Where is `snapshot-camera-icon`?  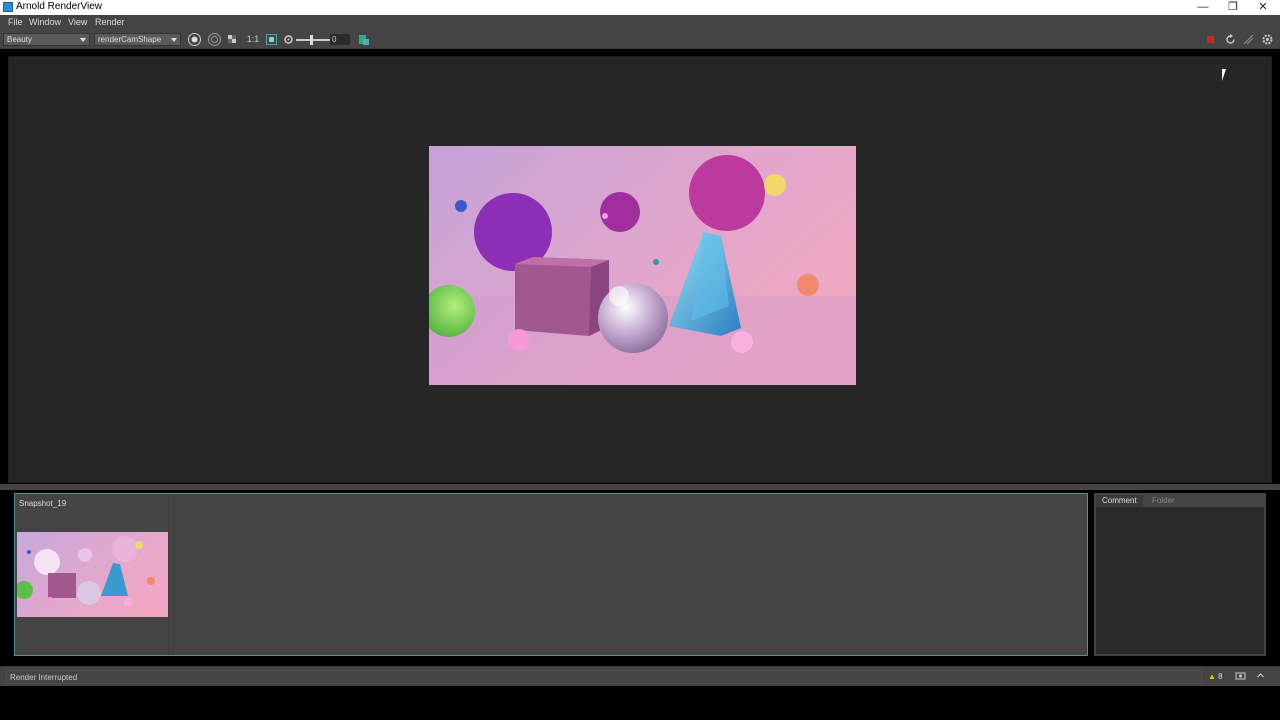 snapshot-camera-icon is located at coordinates (1240, 676).